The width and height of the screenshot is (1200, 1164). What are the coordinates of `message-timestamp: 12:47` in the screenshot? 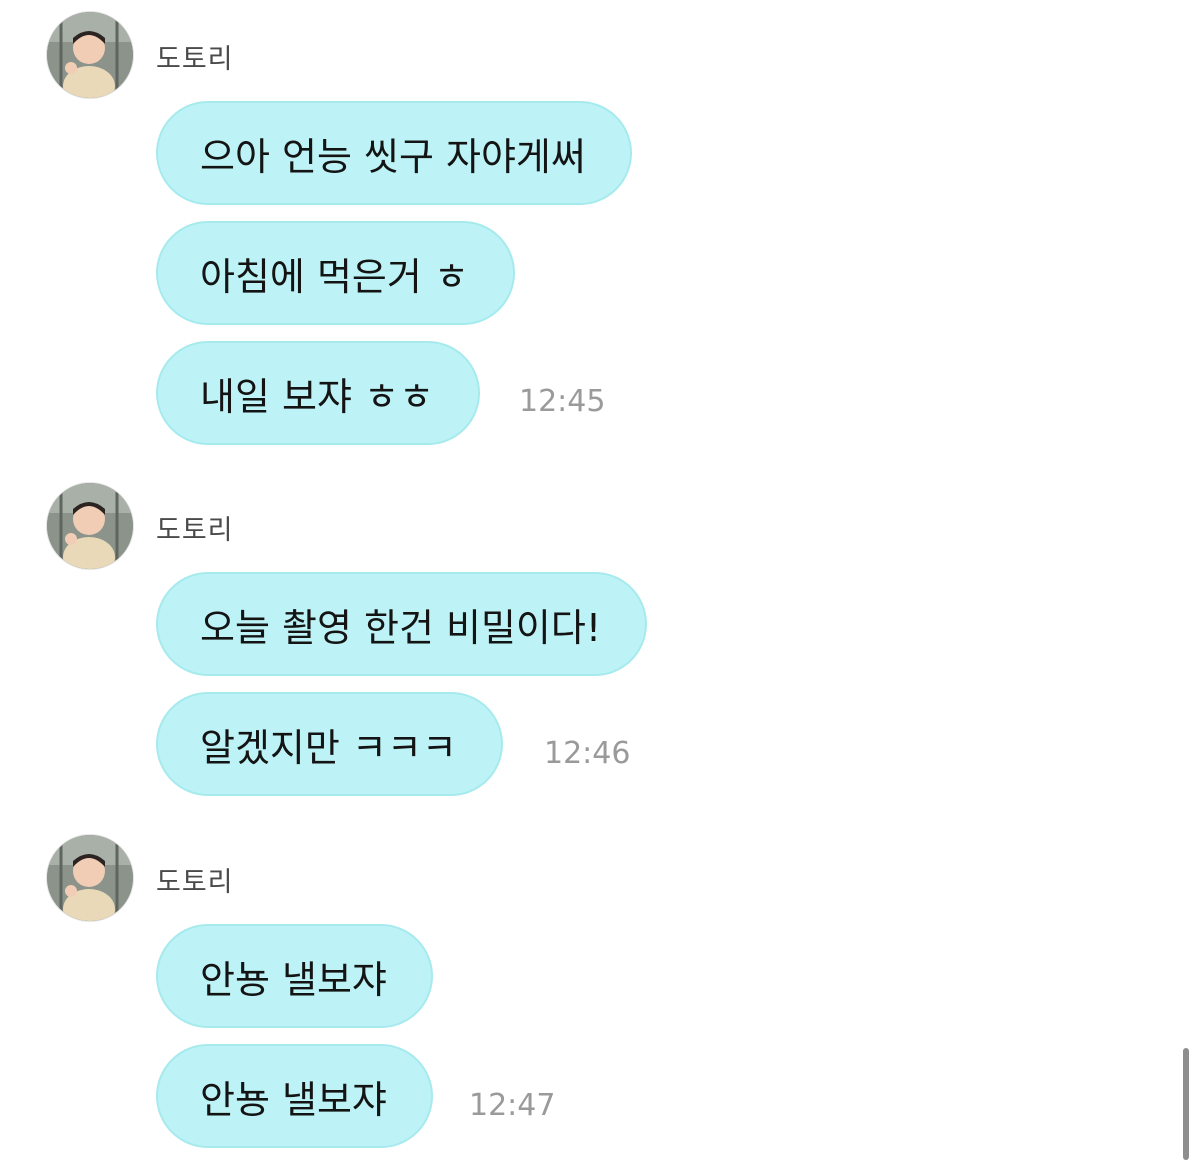 It's located at (512, 1105).